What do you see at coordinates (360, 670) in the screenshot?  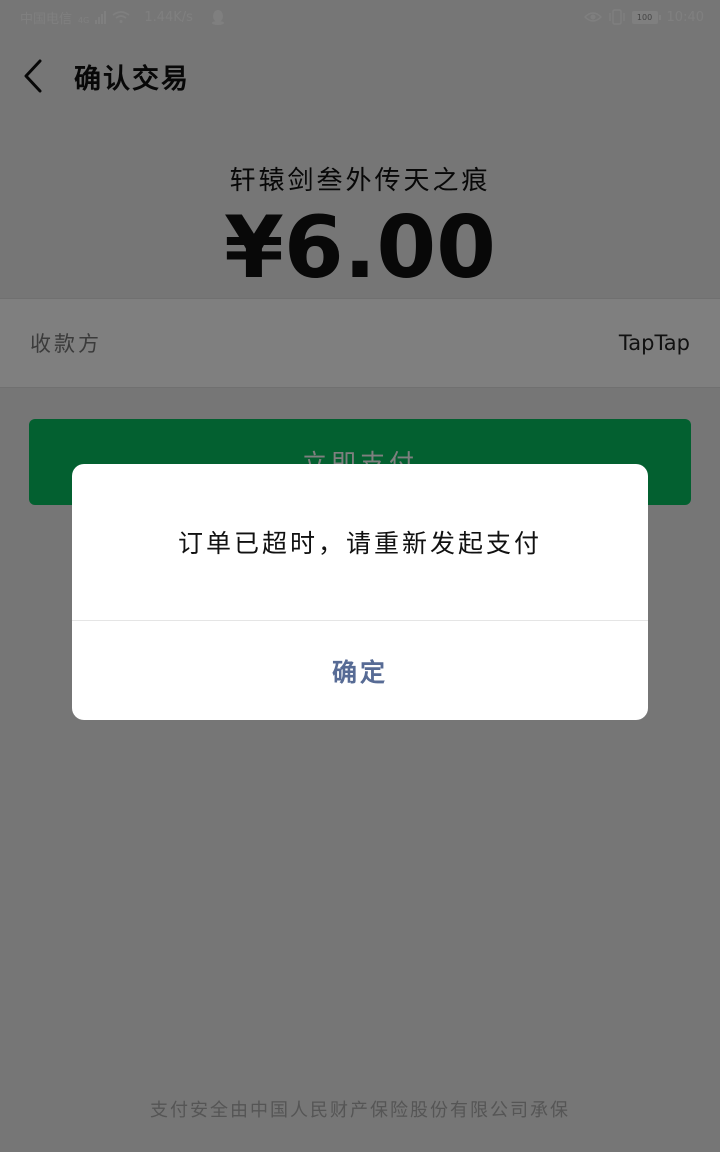 I see `confirm-button: 确定` at bounding box center [360, 670].